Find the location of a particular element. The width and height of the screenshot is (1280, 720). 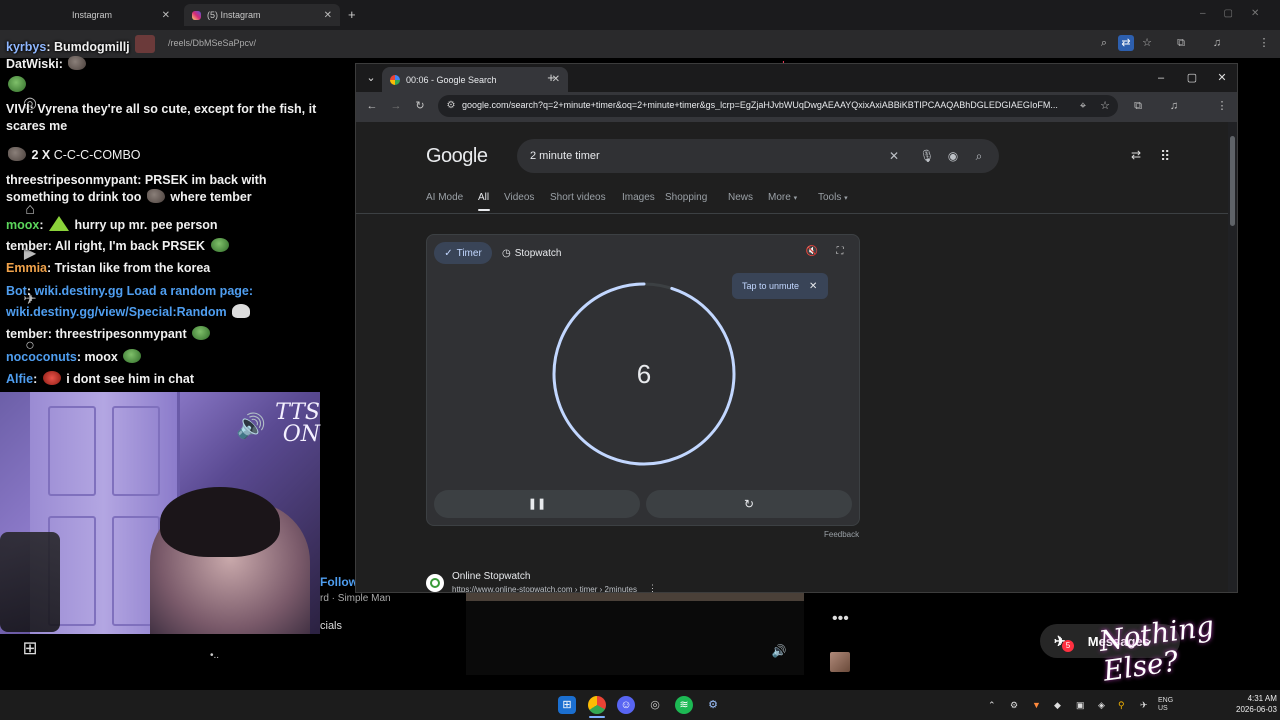

grid-icon: ⊞ is located at coordinates (30, 648).